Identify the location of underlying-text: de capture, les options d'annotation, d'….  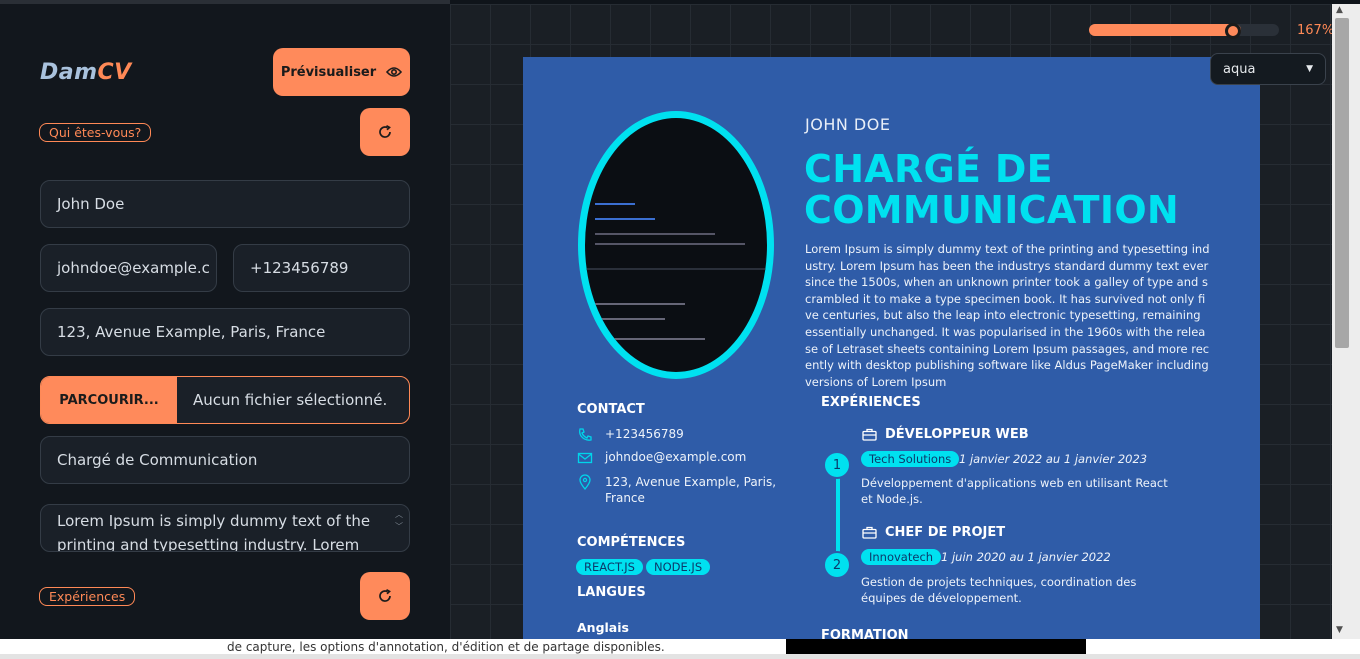
(446, 647).